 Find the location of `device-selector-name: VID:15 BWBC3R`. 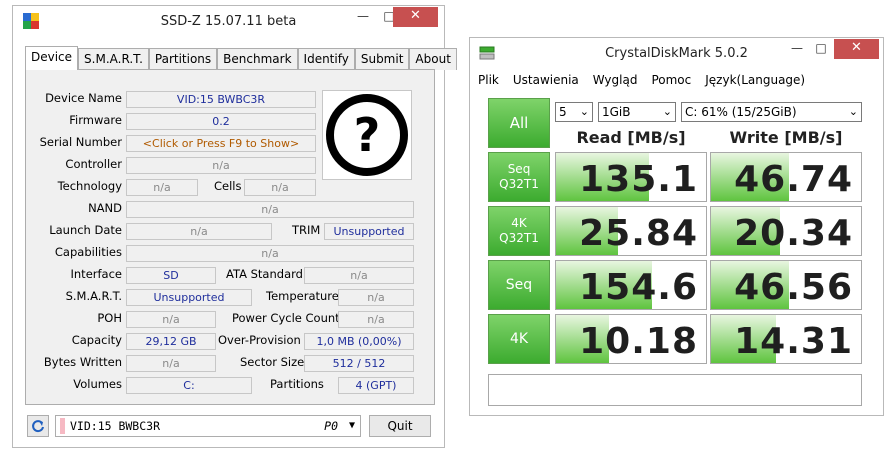

device-selector-name: VID:15 BWBC3R is located at coordinates (115, 426).